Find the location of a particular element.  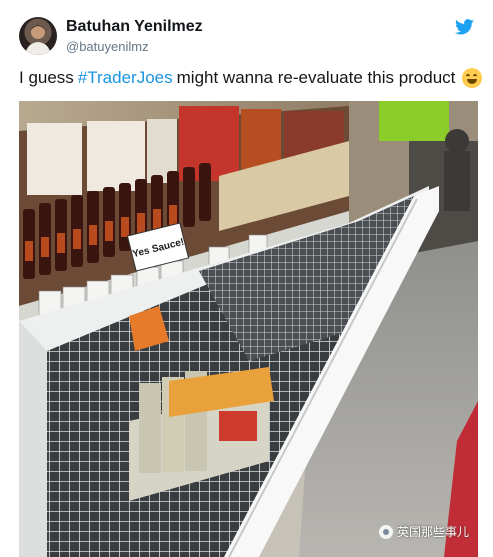

watermark: 英国那些事儿 is located at coordinates (424, 531).